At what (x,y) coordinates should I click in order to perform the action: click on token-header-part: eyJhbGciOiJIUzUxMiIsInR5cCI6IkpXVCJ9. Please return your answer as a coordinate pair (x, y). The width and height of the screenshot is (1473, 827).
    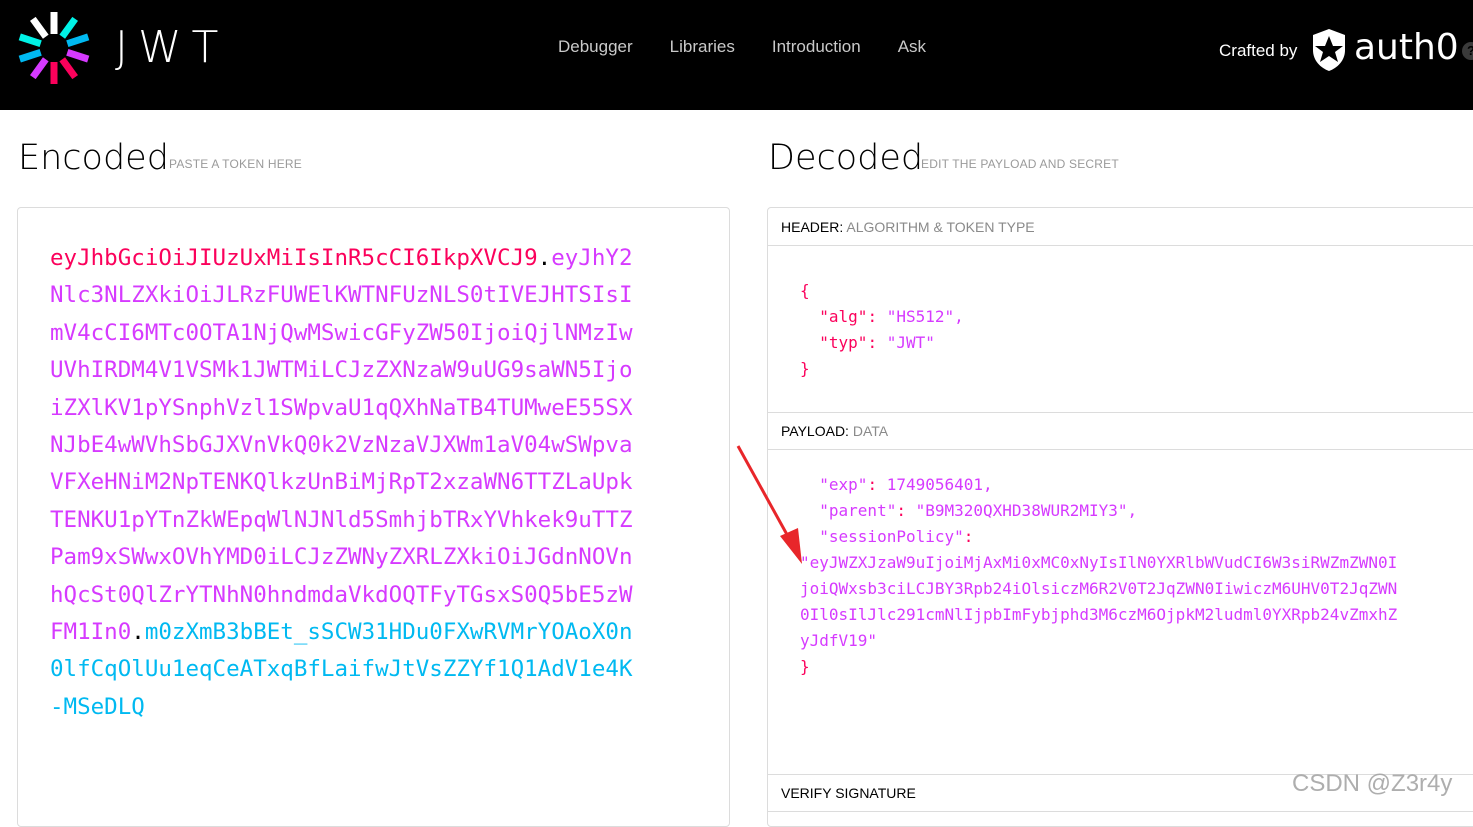
    Looking at the image, I should click on (294, 258).